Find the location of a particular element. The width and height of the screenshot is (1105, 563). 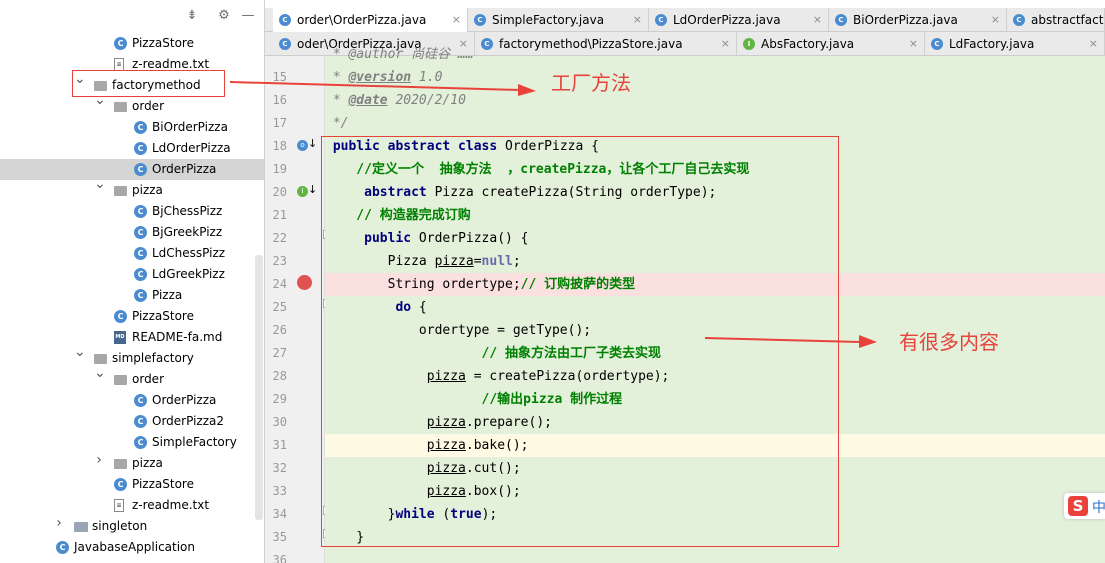

line-number: 19 is located at coordinates (279, 169).